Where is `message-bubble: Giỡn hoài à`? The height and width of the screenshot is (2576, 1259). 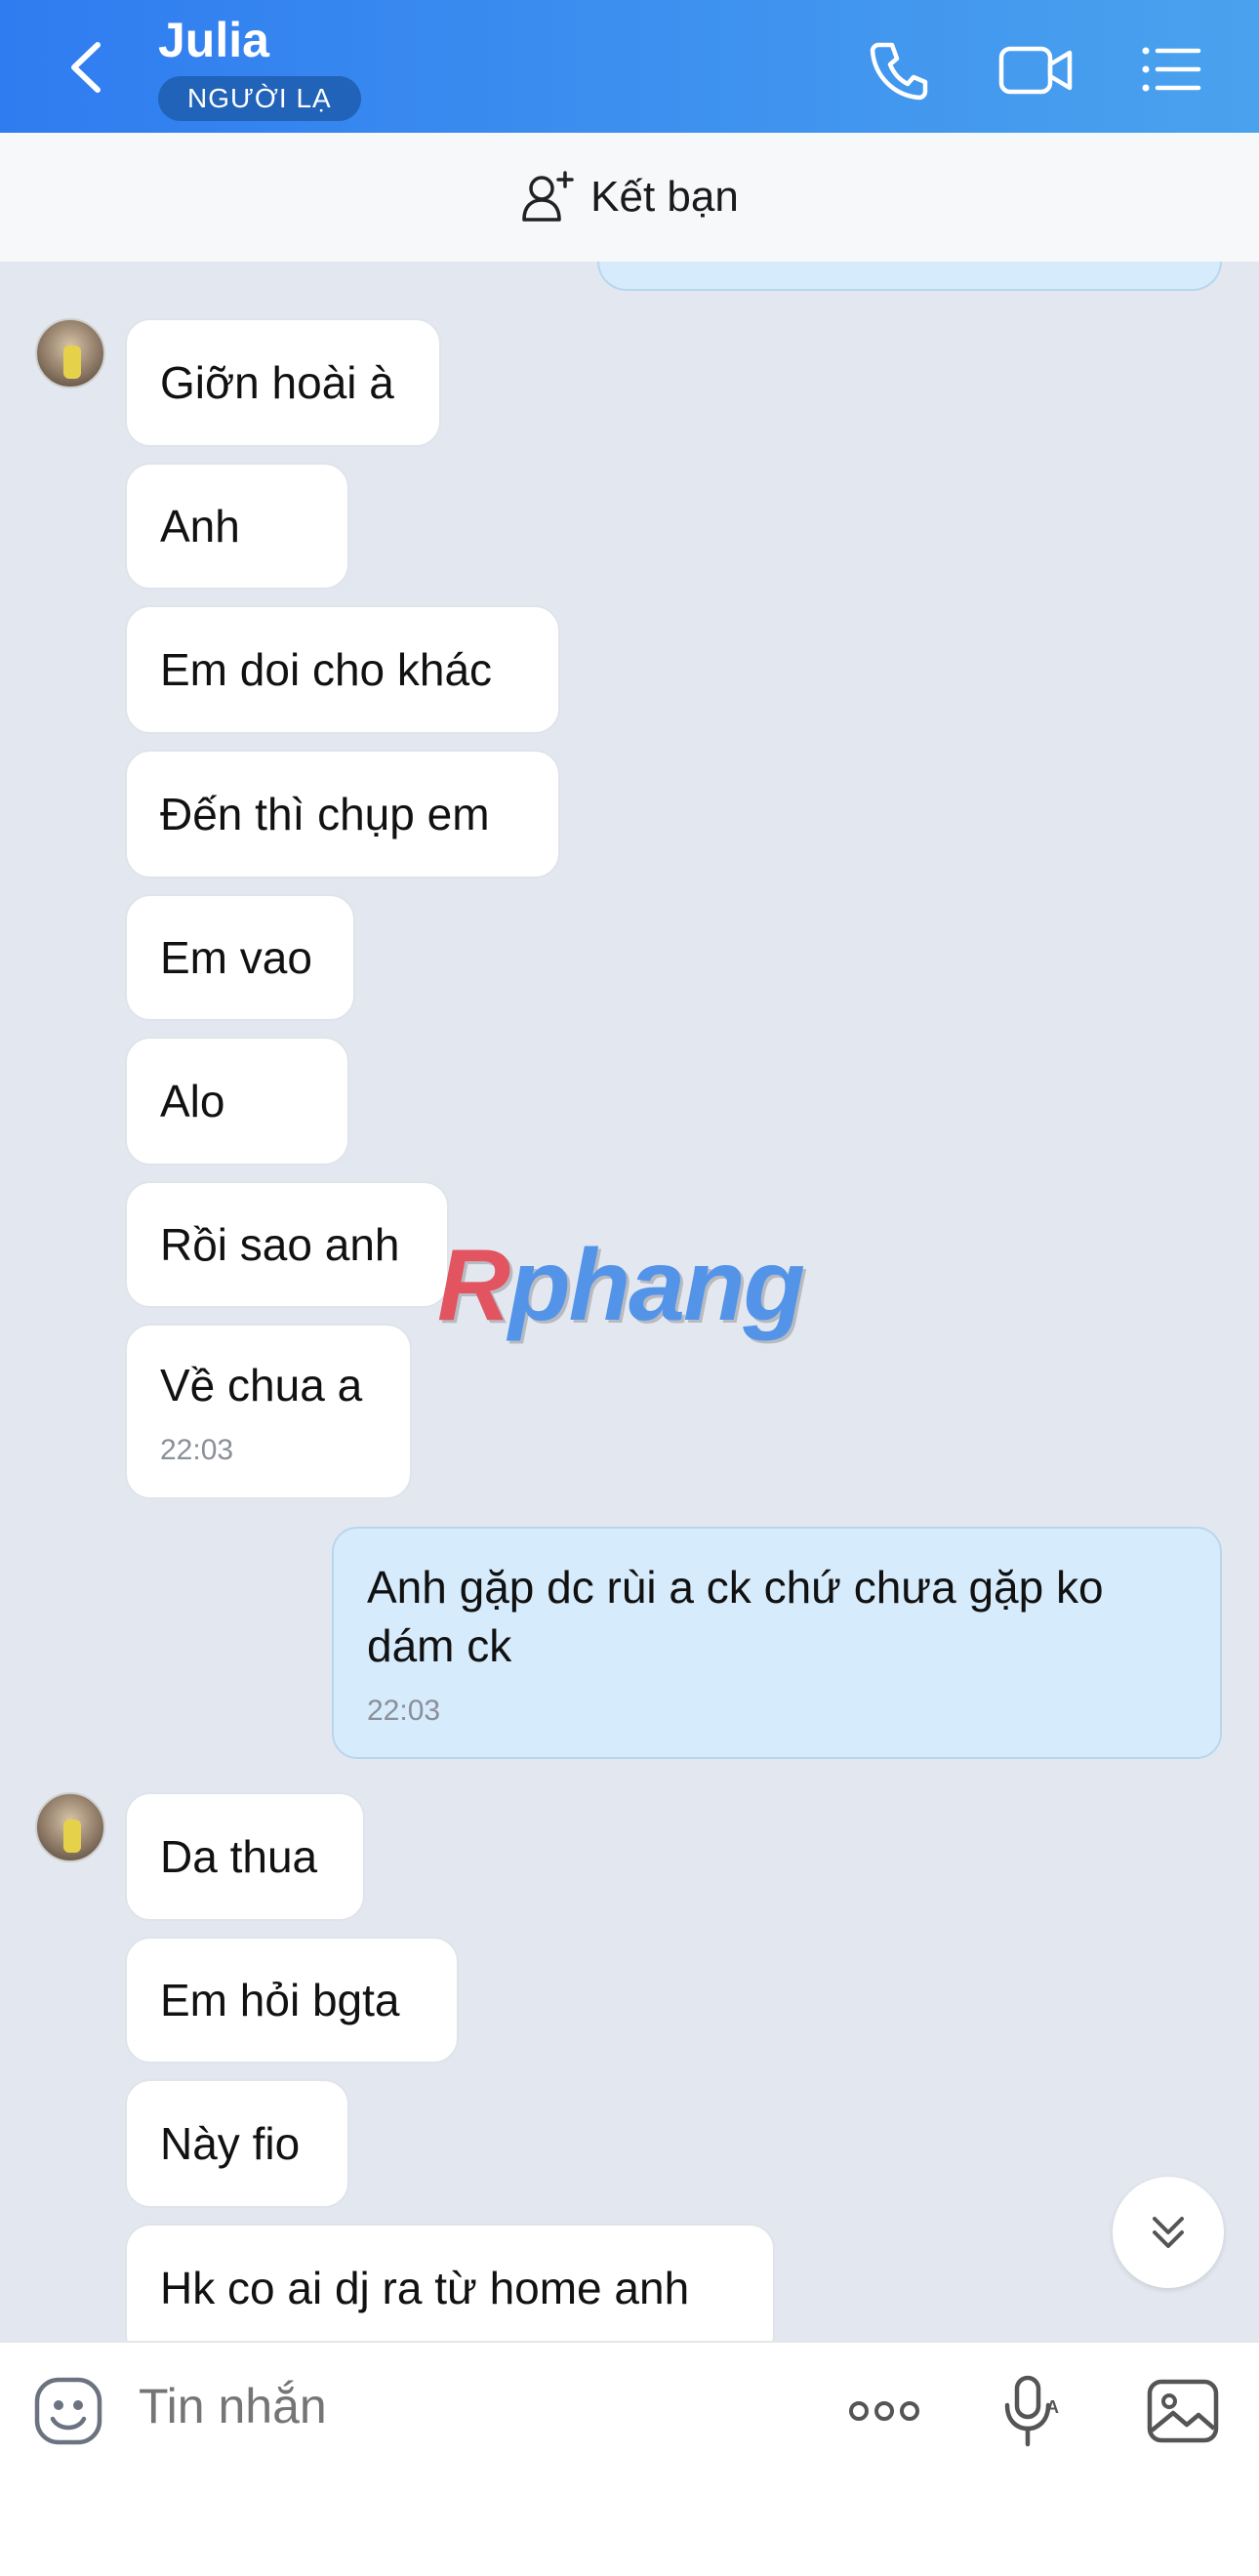 message-bubble: Giỡn hoài à is located at coordinates (283, 382).